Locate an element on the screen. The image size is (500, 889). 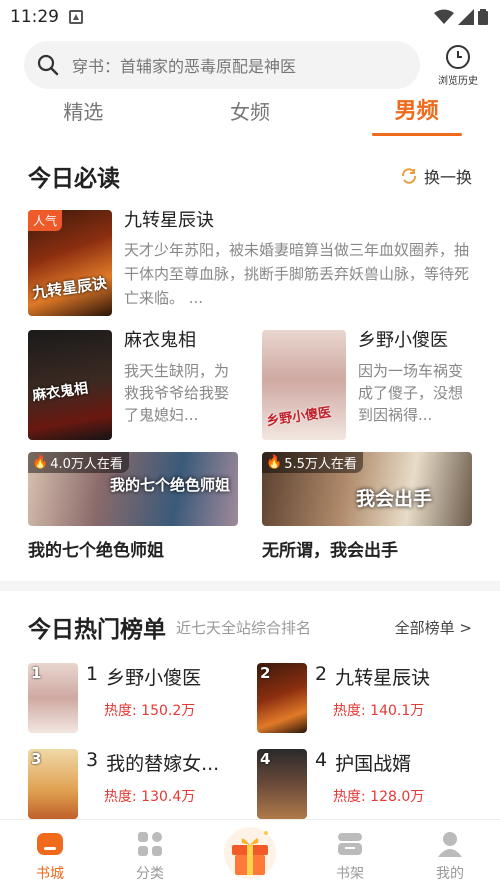
banner-card: 🔥 5.5万人在看 我会出手 无所谓，我会出手 is located at coordinates (367, 506).